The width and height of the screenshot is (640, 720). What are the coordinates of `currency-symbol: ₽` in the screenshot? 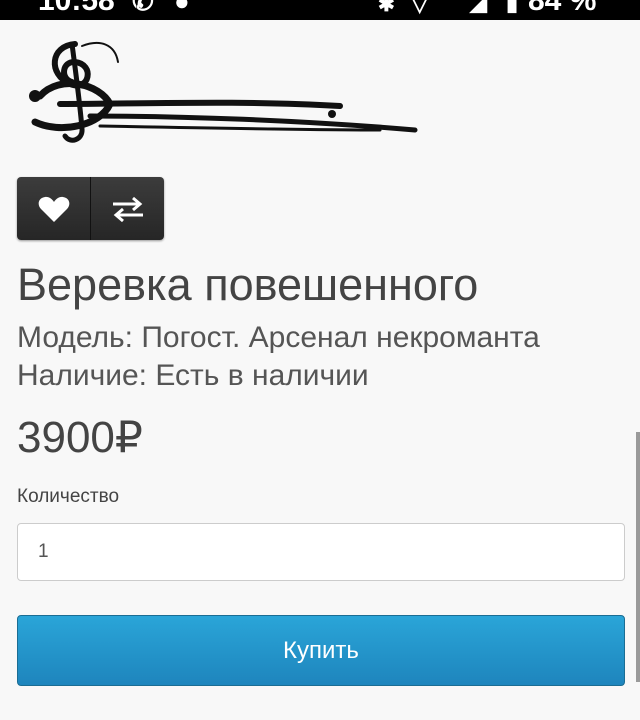 It's located at (128, 437).